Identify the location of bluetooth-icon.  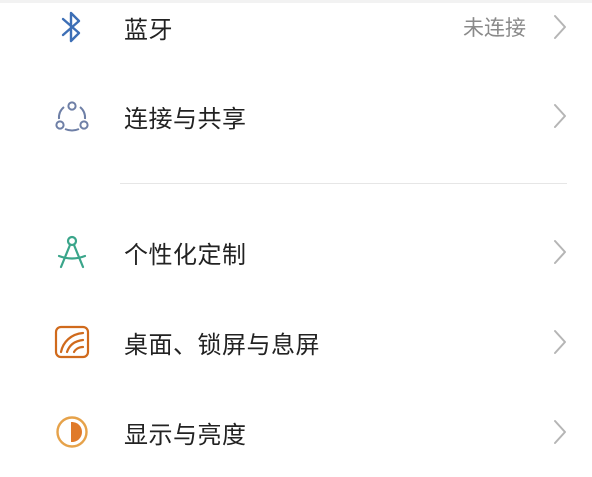
(72, 27).